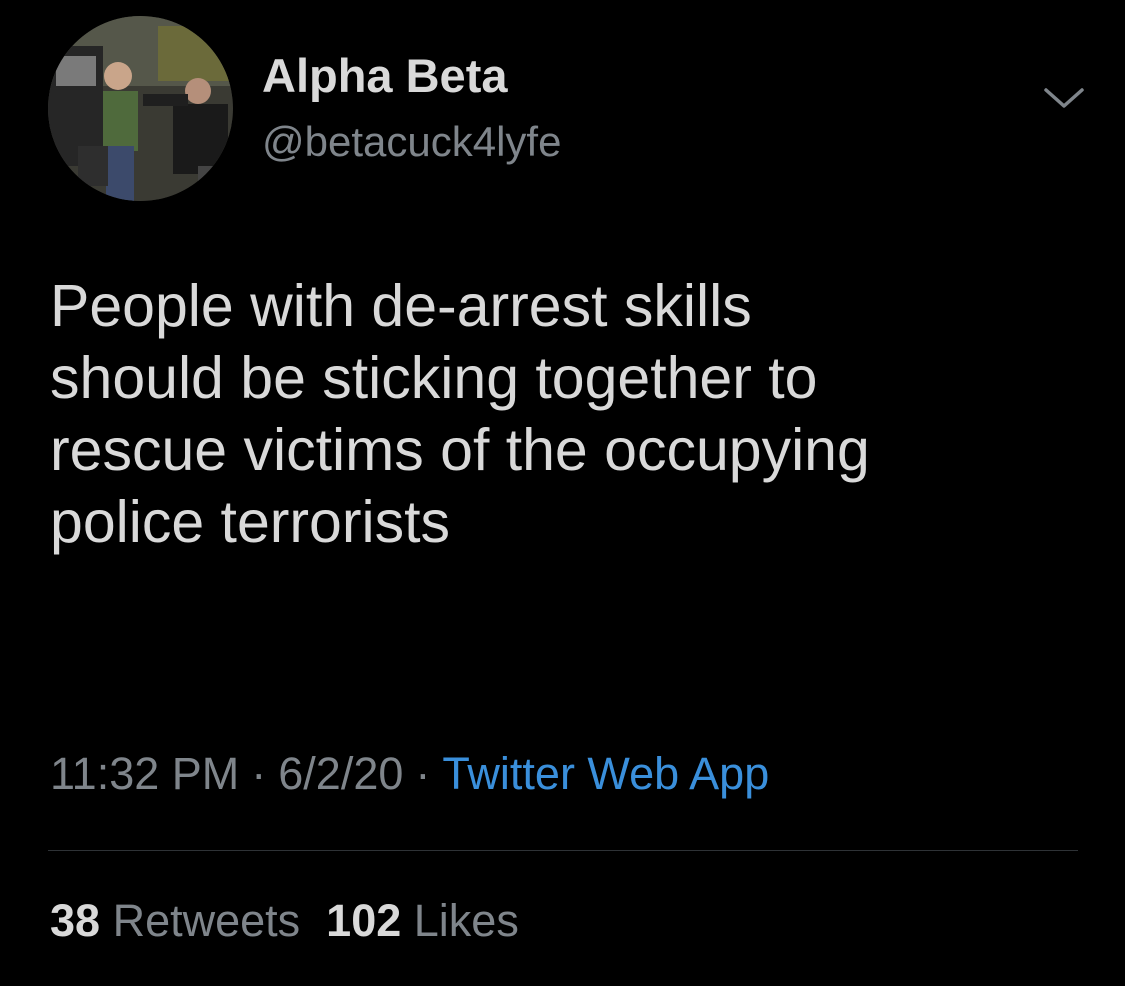 Image resolution: width=1125 pixels, height=986 pixels. Describe the element at coordinates (385, 76) in the screenshot. I see `display-name: Alpha Beta` at that location.